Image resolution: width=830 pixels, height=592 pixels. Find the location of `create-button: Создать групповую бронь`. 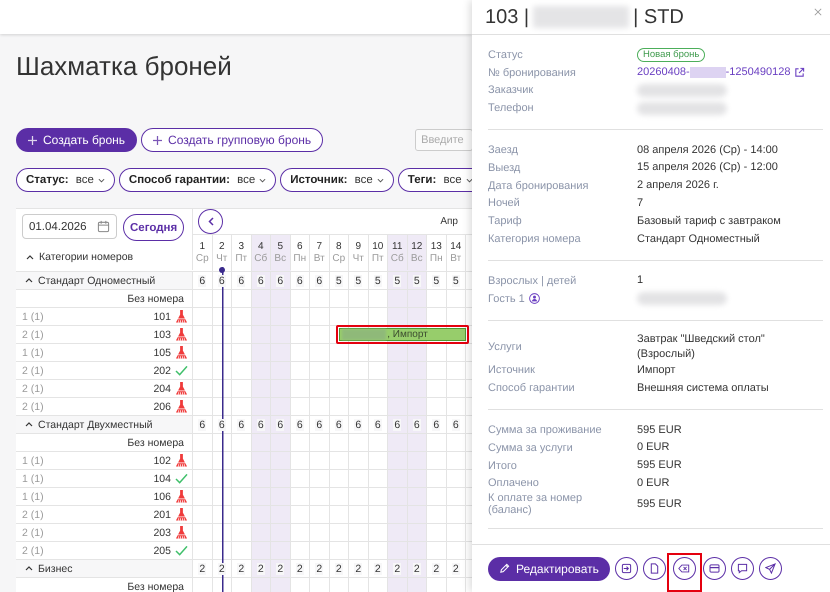

create-button: Создать групповую бронь is located at coordinates (232, 140).